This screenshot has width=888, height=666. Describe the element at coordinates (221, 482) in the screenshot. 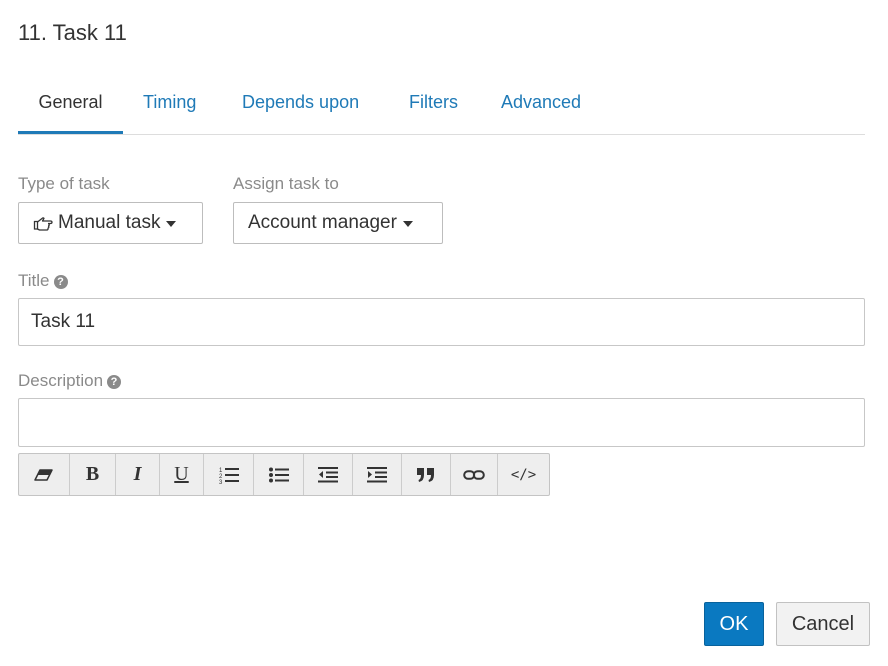

I see `svg-text: 3` at that location.